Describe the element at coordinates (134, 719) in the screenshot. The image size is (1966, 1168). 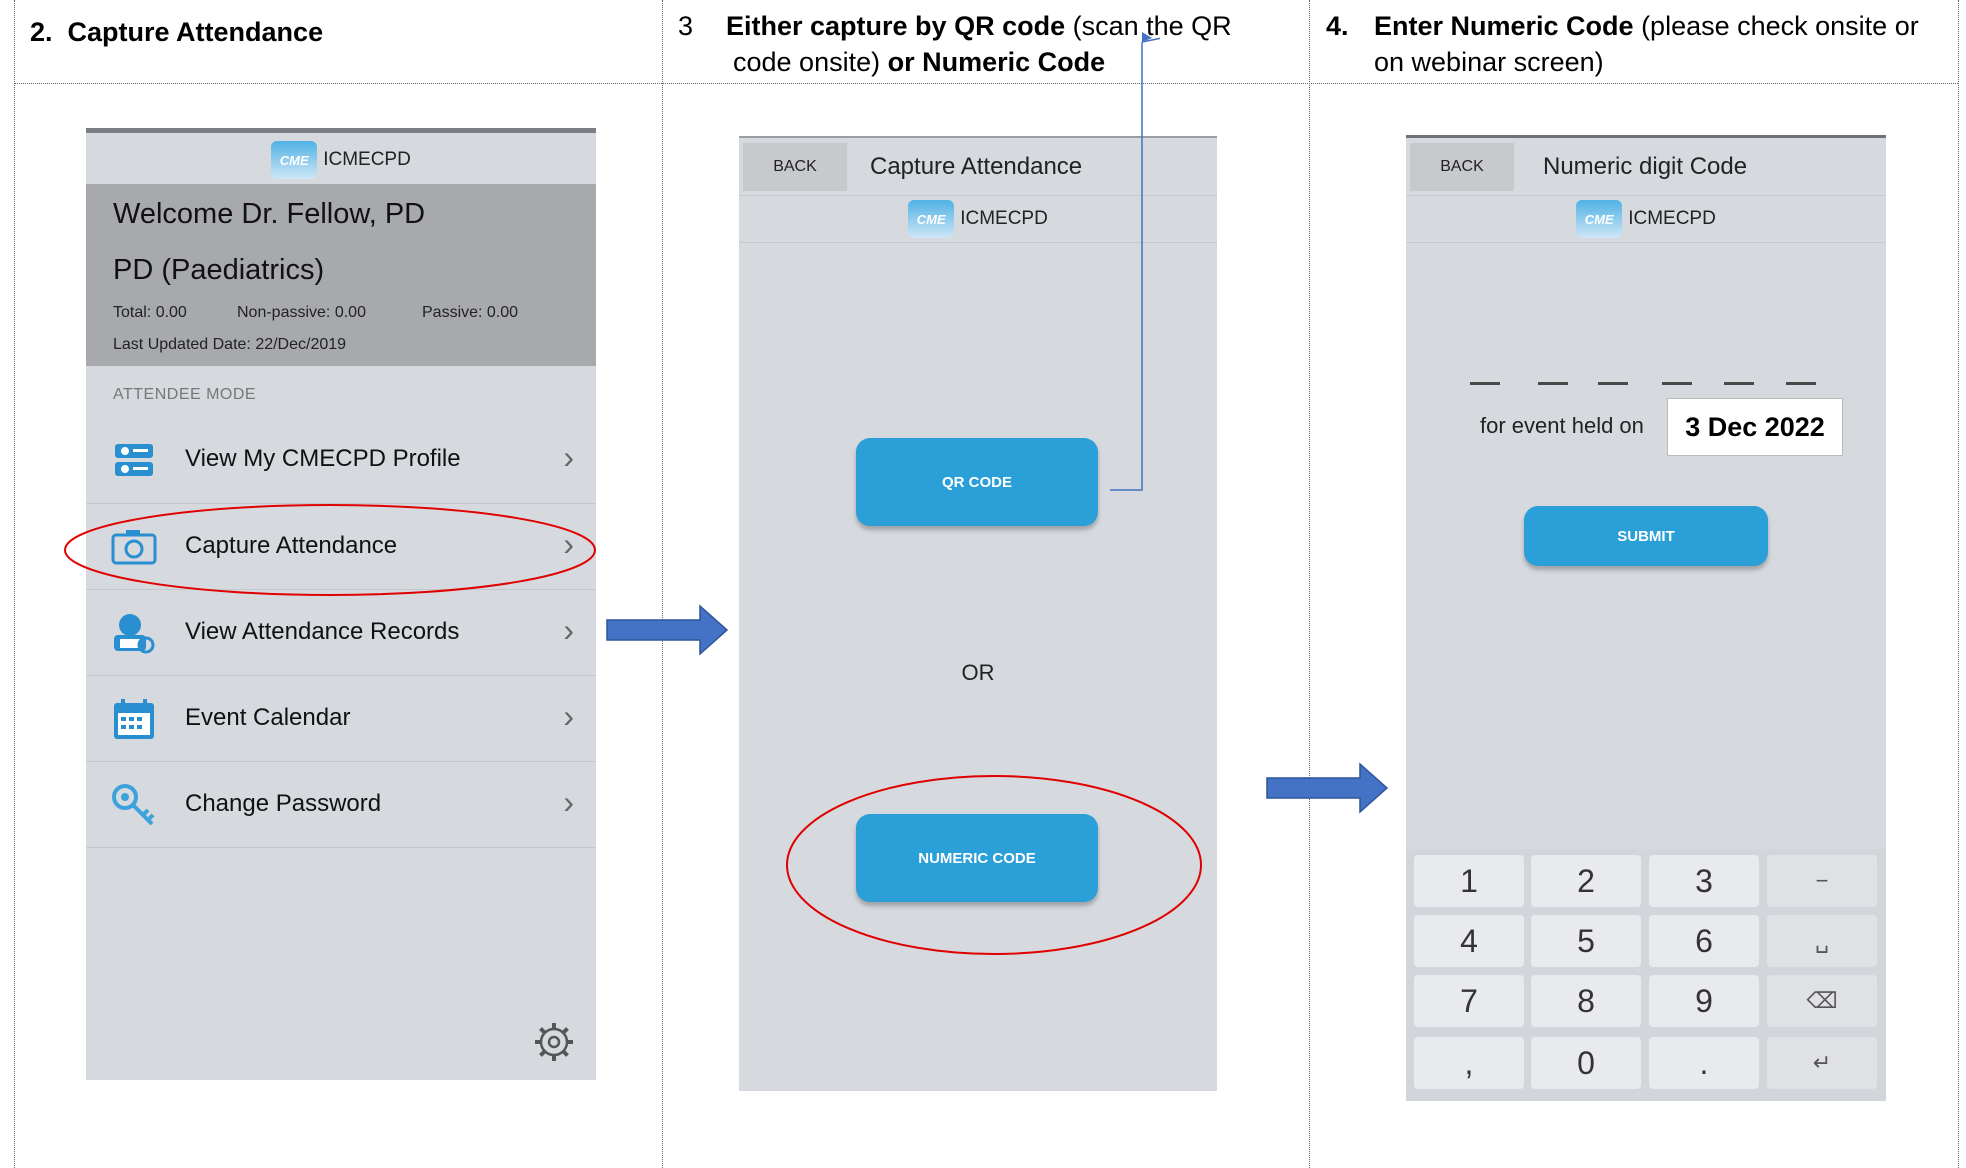
I see `calendar-icon` at that location.